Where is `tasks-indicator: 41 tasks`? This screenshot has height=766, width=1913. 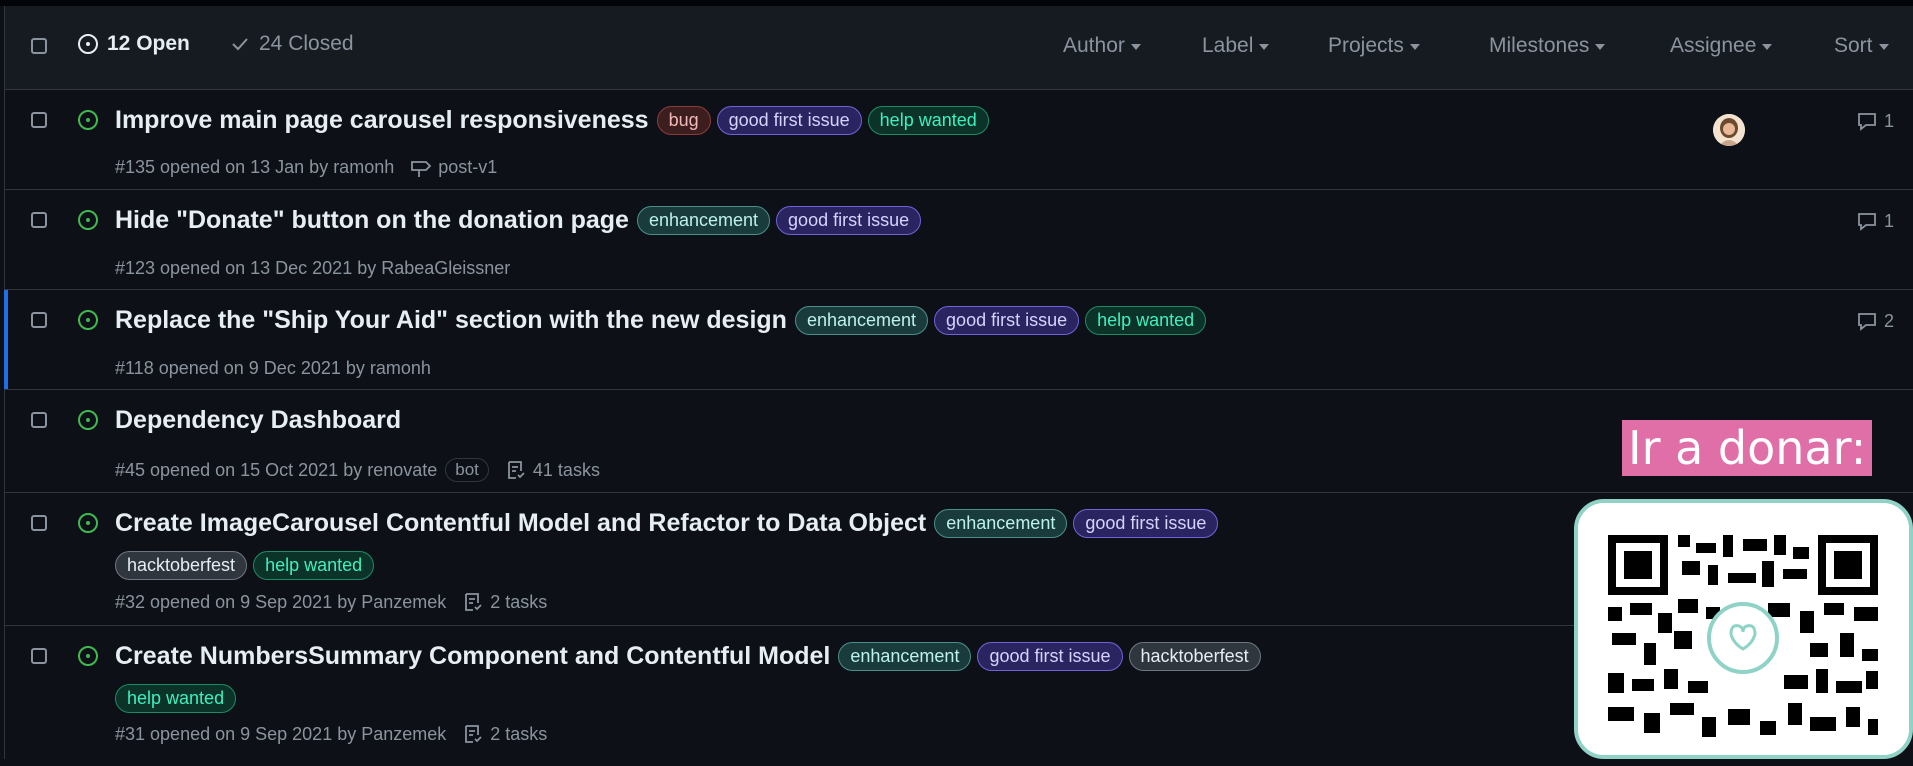 tasks-indicator: 41 tasks is located at coordinates (552, 470).